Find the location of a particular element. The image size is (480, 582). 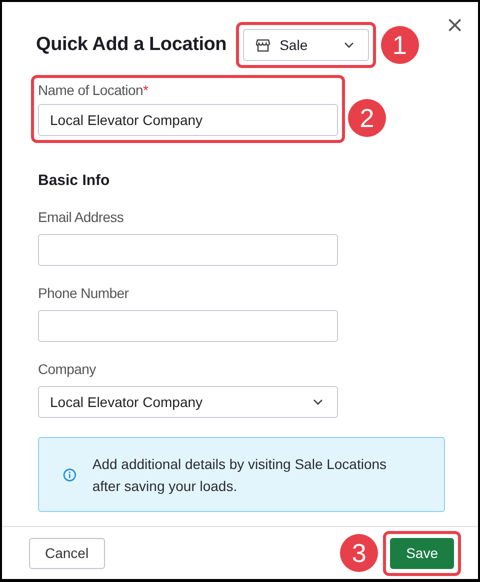

field-label: Phone Number is located at coordinates (84, 293).